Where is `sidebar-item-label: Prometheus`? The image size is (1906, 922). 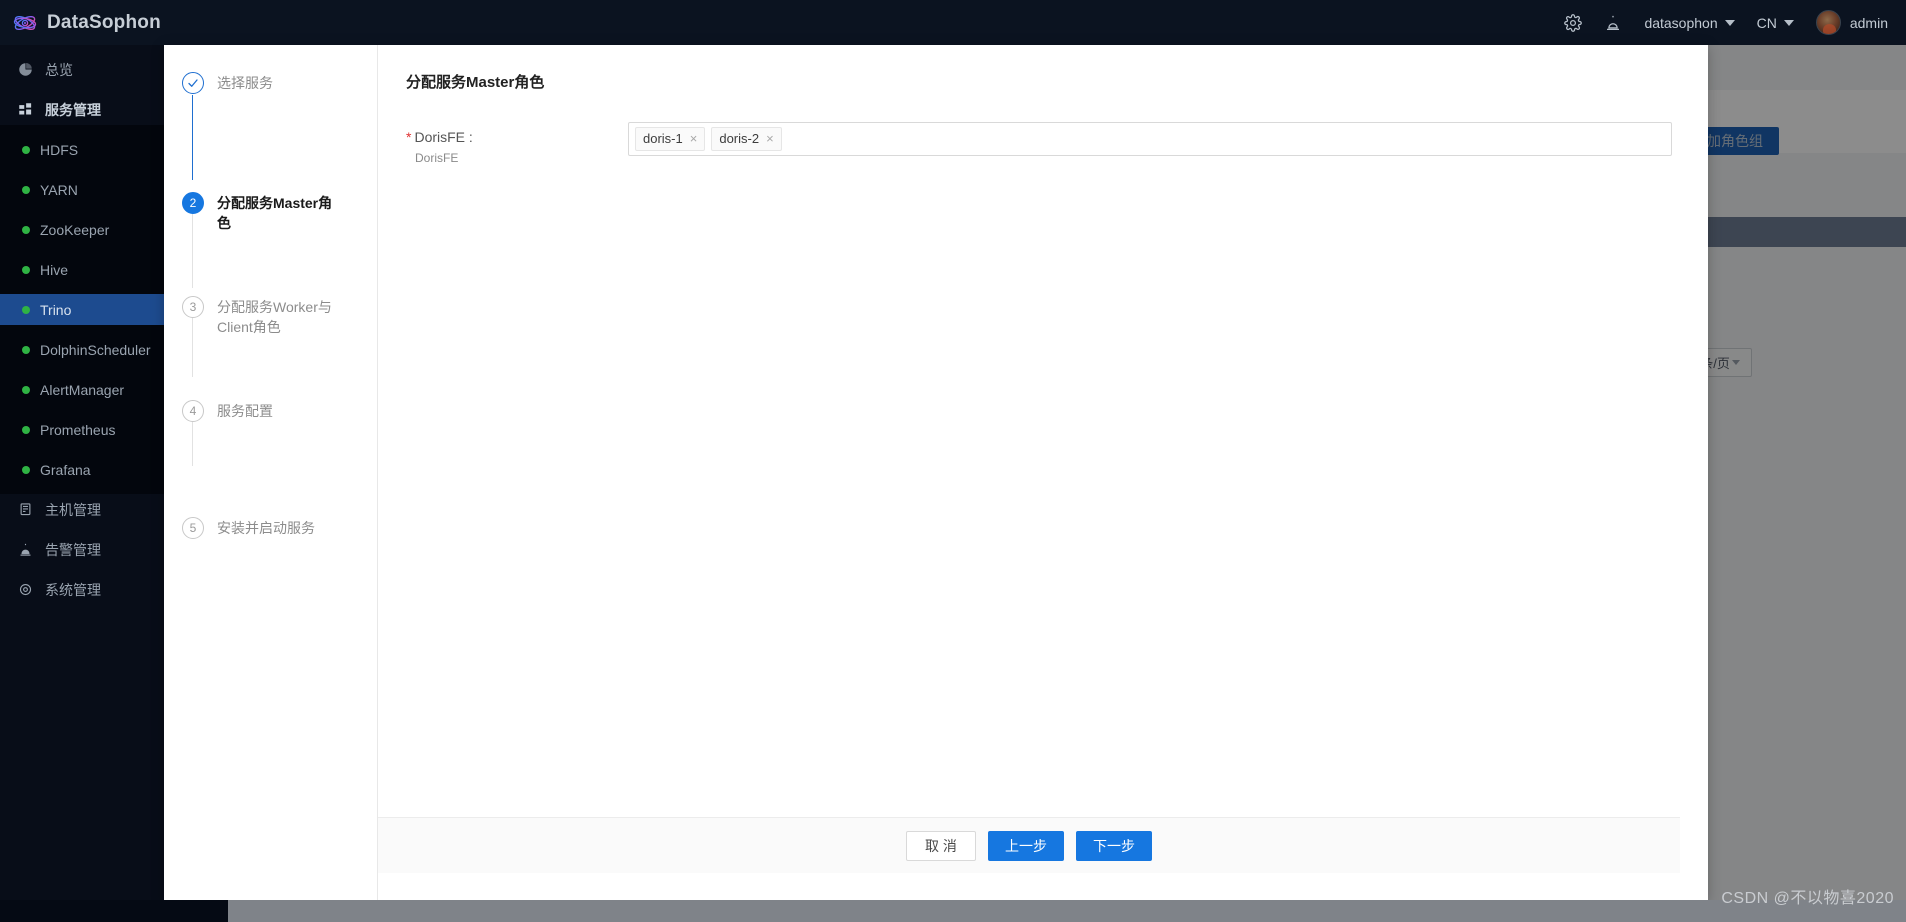
sidebar-item-label: Prometheus is located at coordinates (78, 429).